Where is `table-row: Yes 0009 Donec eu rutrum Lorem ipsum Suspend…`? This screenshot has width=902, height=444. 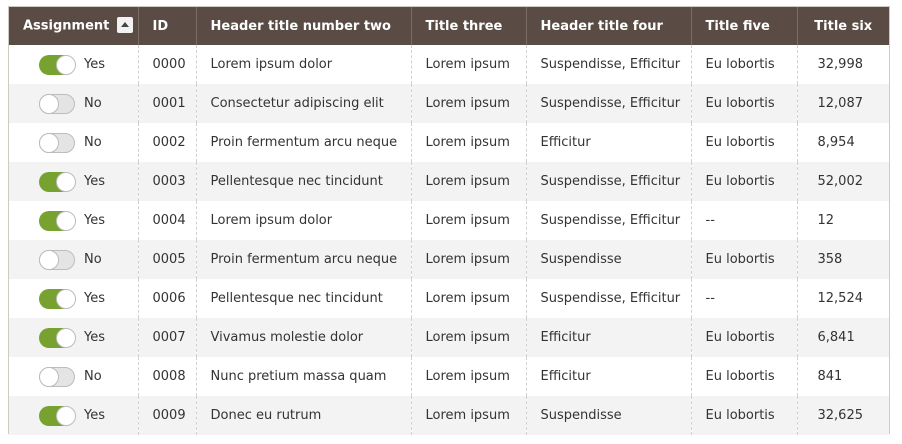 table-row: Yes 0009 Donec eu rutrum Lorem ipsum Suspend… is located at coordinates (449, 415).